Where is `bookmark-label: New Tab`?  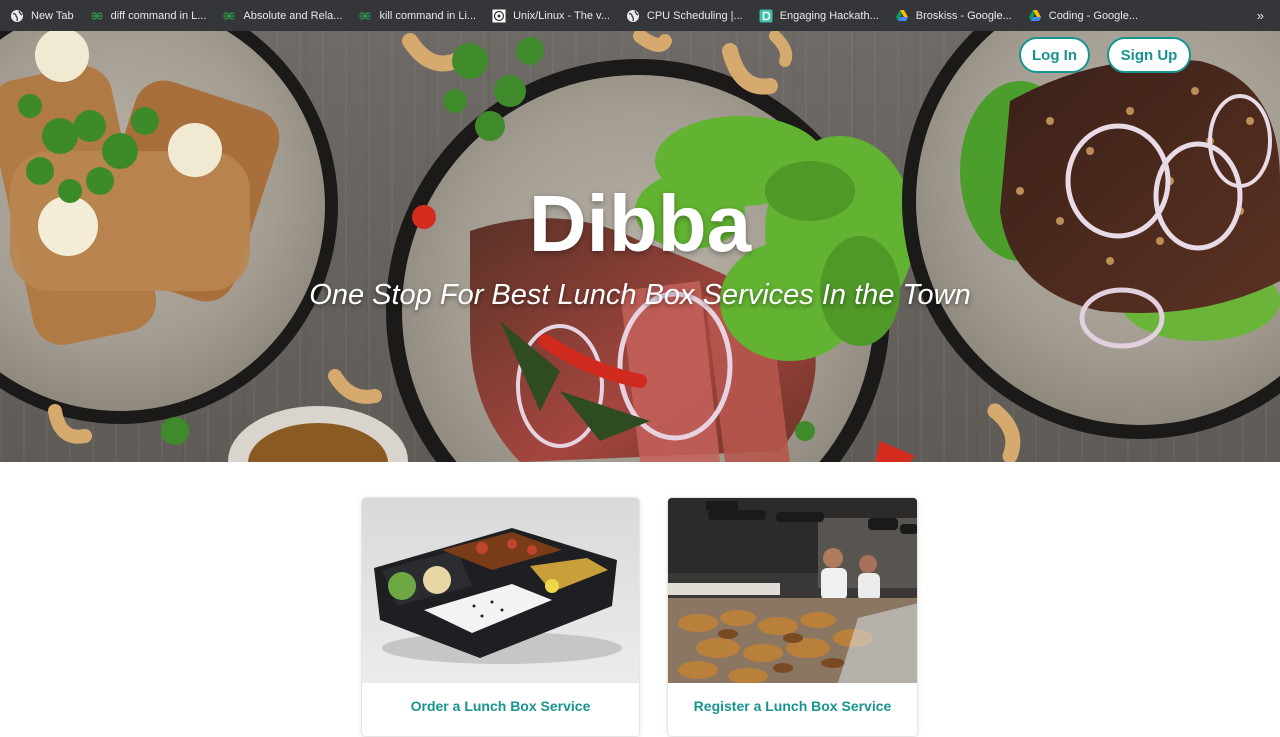 bookmark-label: New Tab is located at coordinates (52, 15).